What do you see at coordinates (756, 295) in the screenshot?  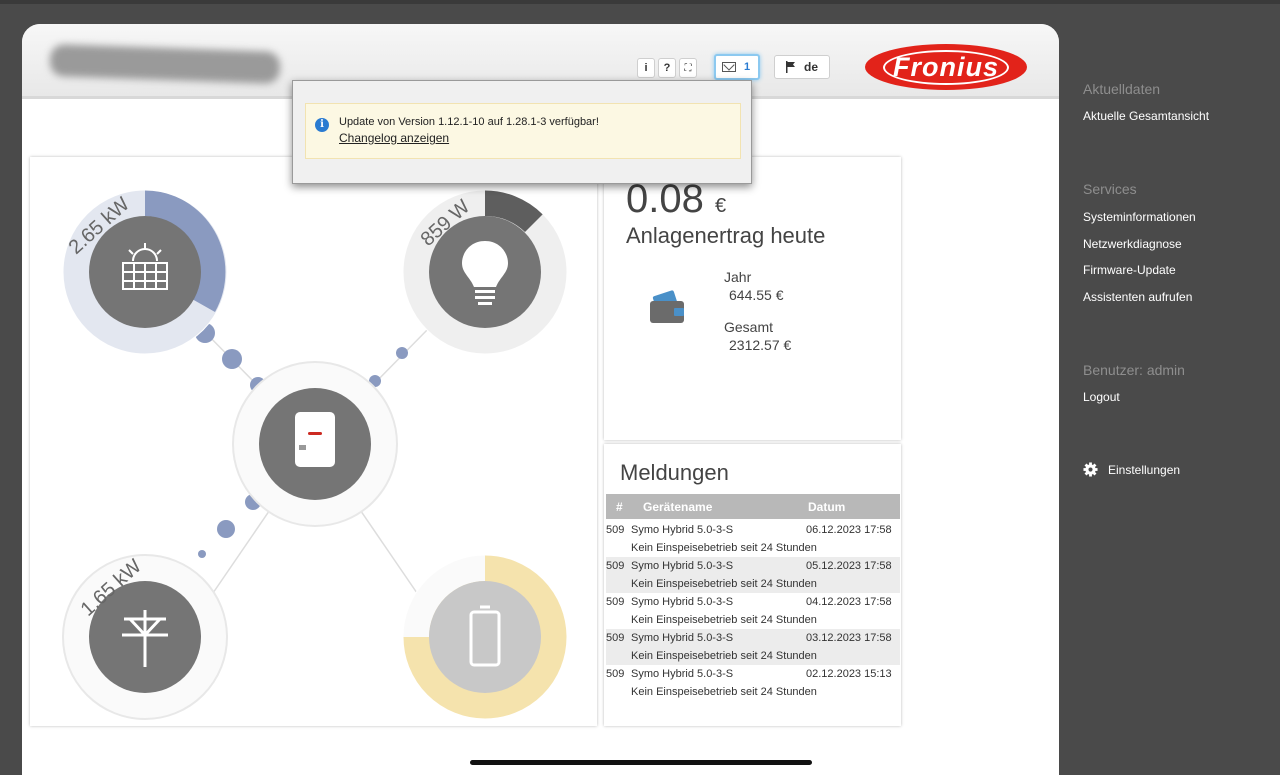 I see `year-value: 644.55 €` at bounding box center [756, 295].